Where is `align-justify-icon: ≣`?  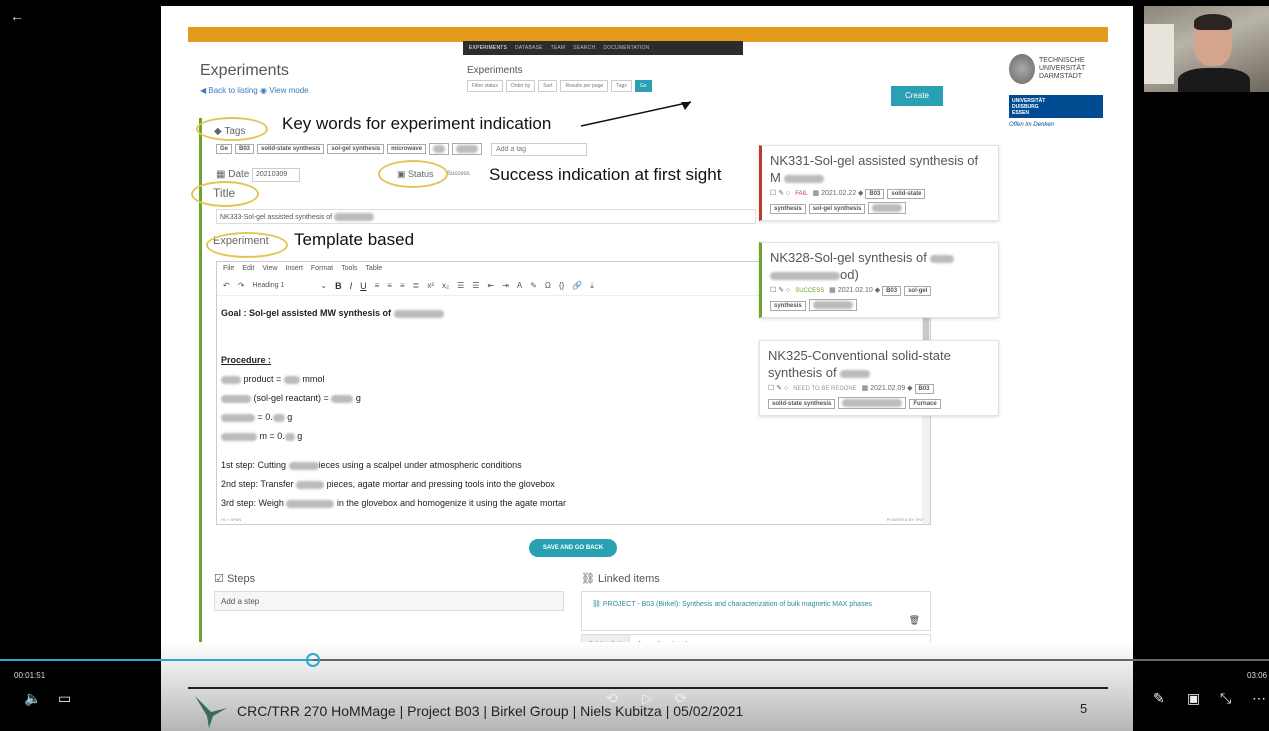 align-justify-icon: ≣ is located at coordinates (416, 285).